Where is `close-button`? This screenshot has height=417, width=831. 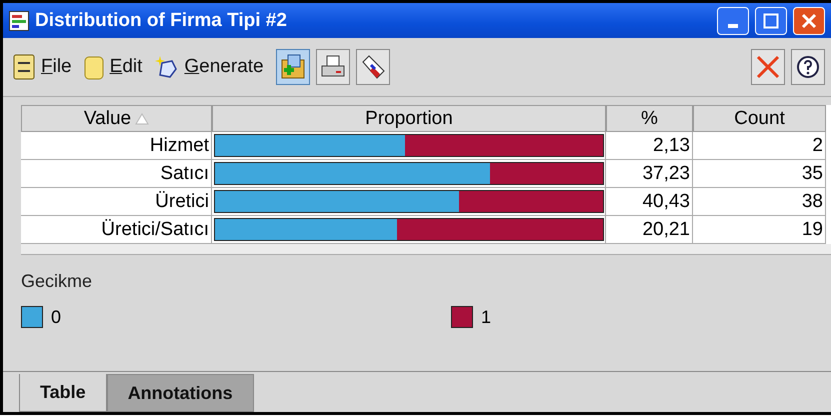
close-button is located at coordinates (809, 20).